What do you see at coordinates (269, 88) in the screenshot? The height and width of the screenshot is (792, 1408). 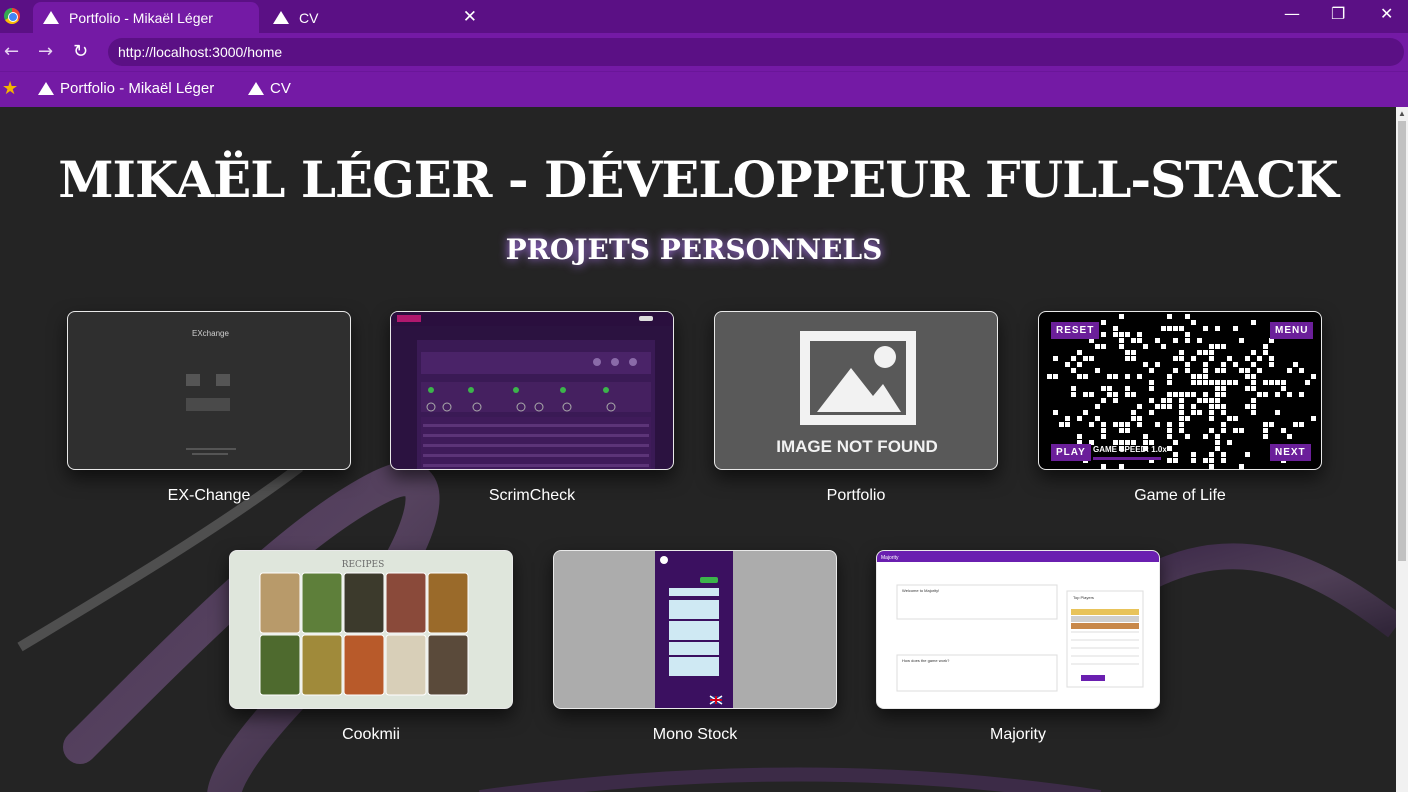 I see `bookmark-cv: CV` at bounding box center [269, 88].